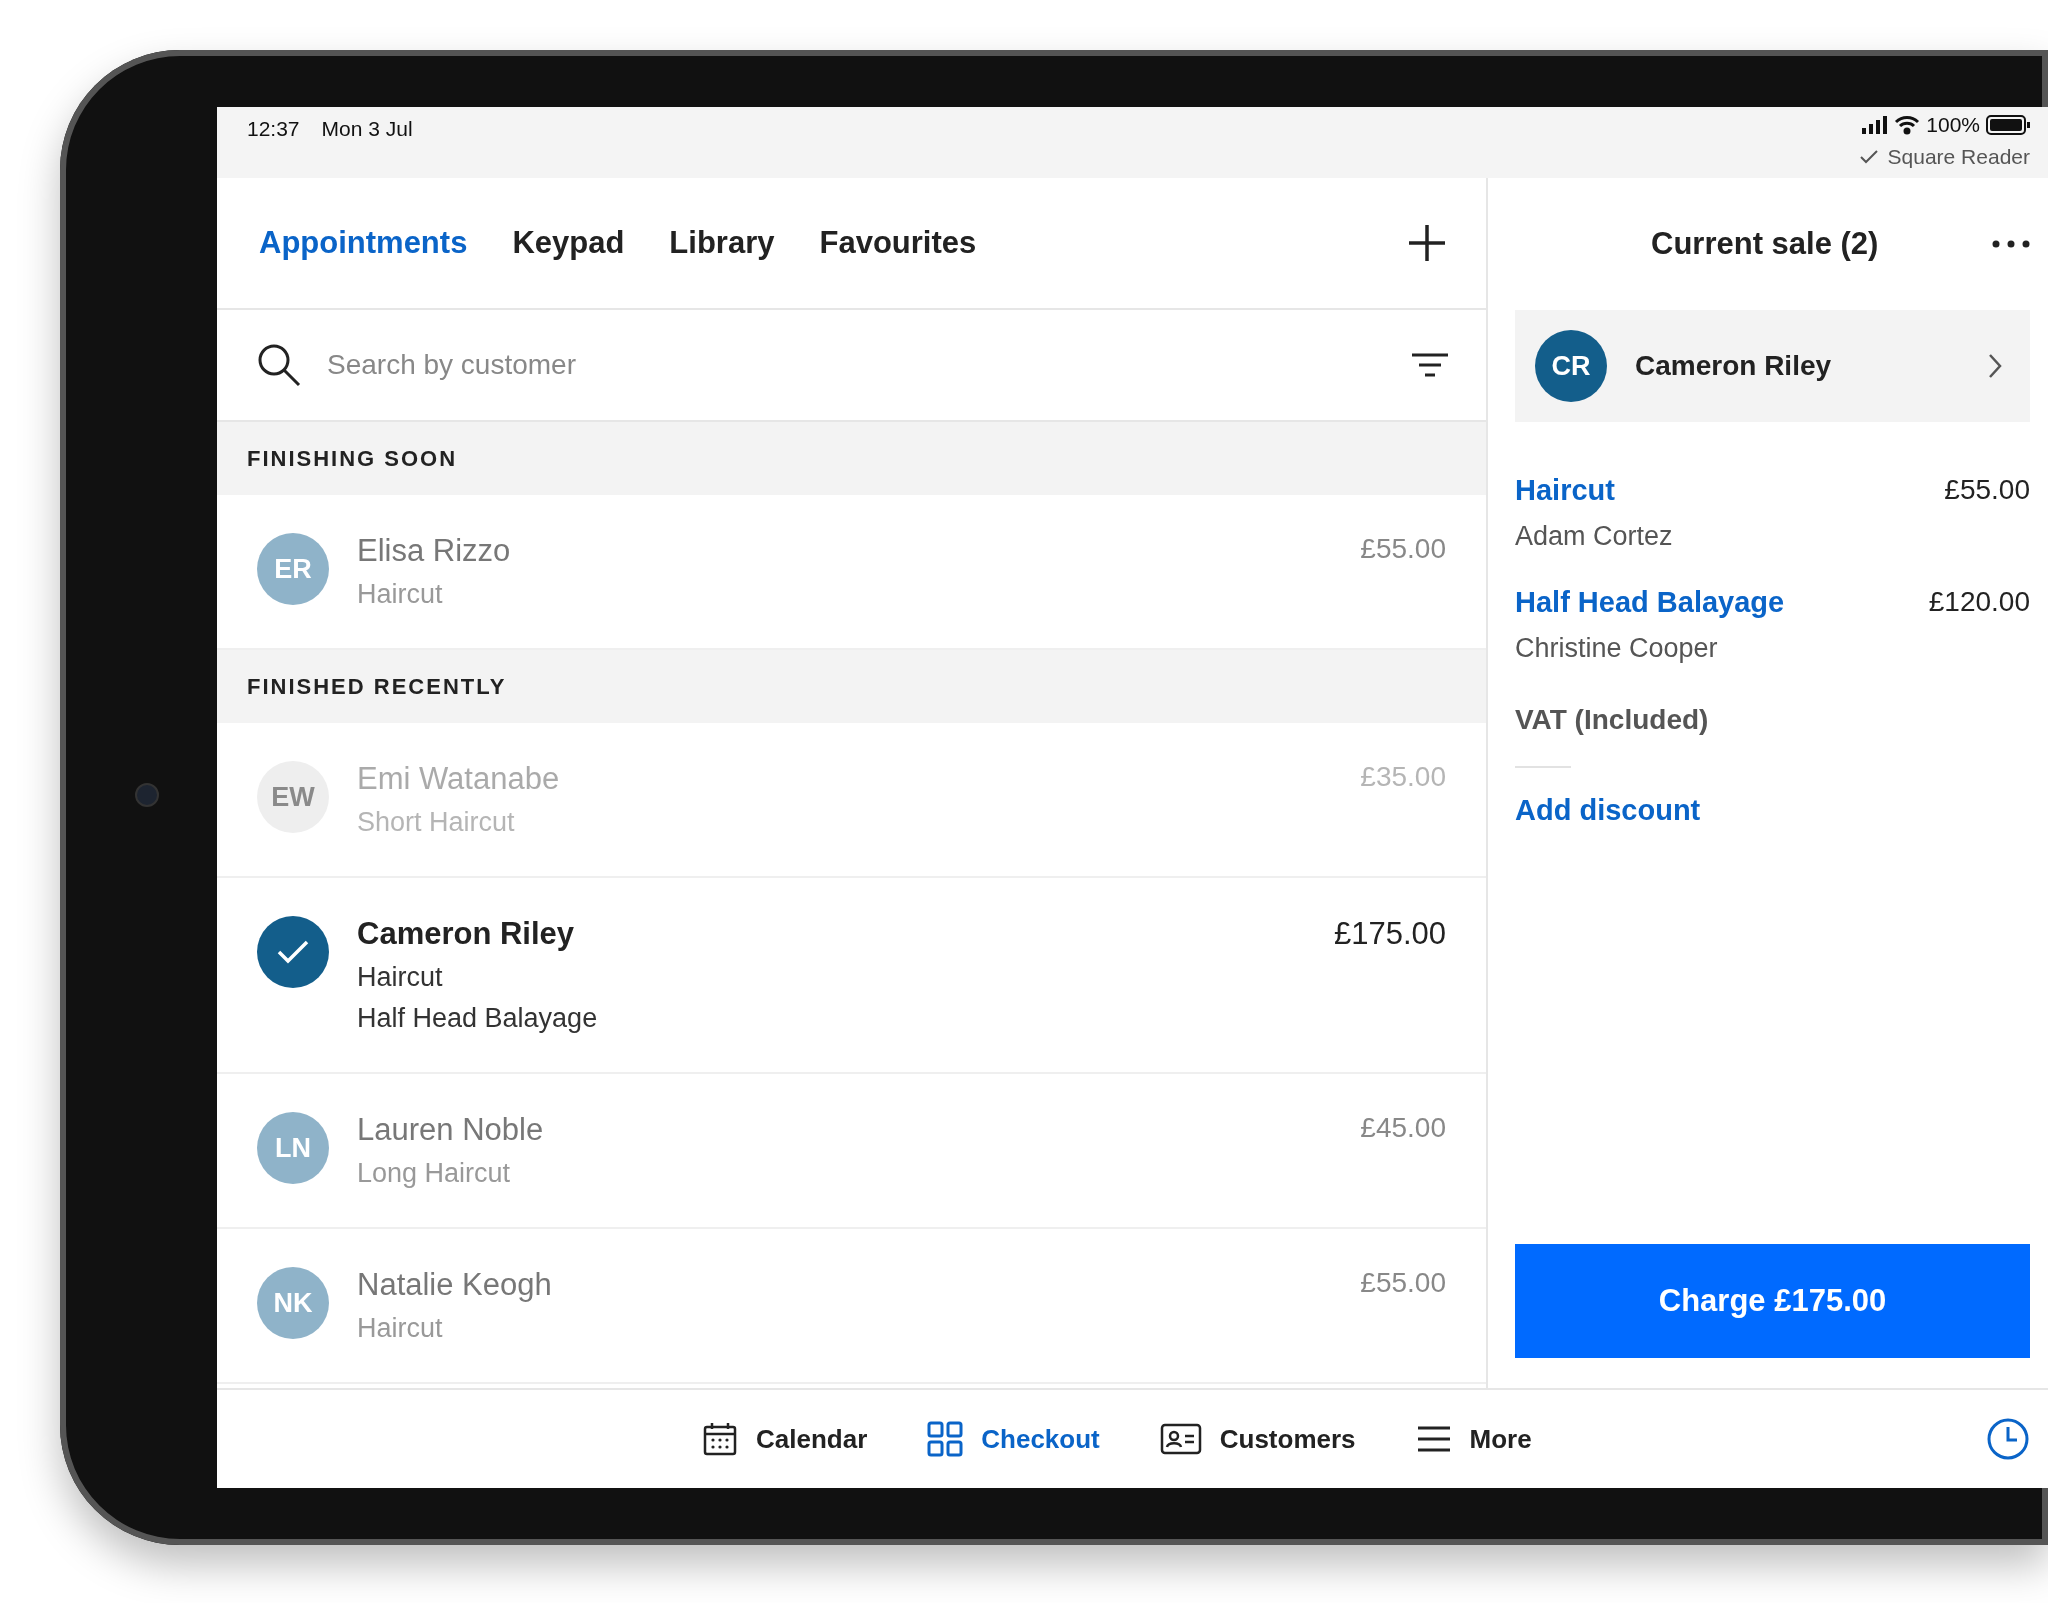  Describe the element at coordinates (455, 1285) in the screenshot. I see `customer-name: Natalie Keogh` at that location.